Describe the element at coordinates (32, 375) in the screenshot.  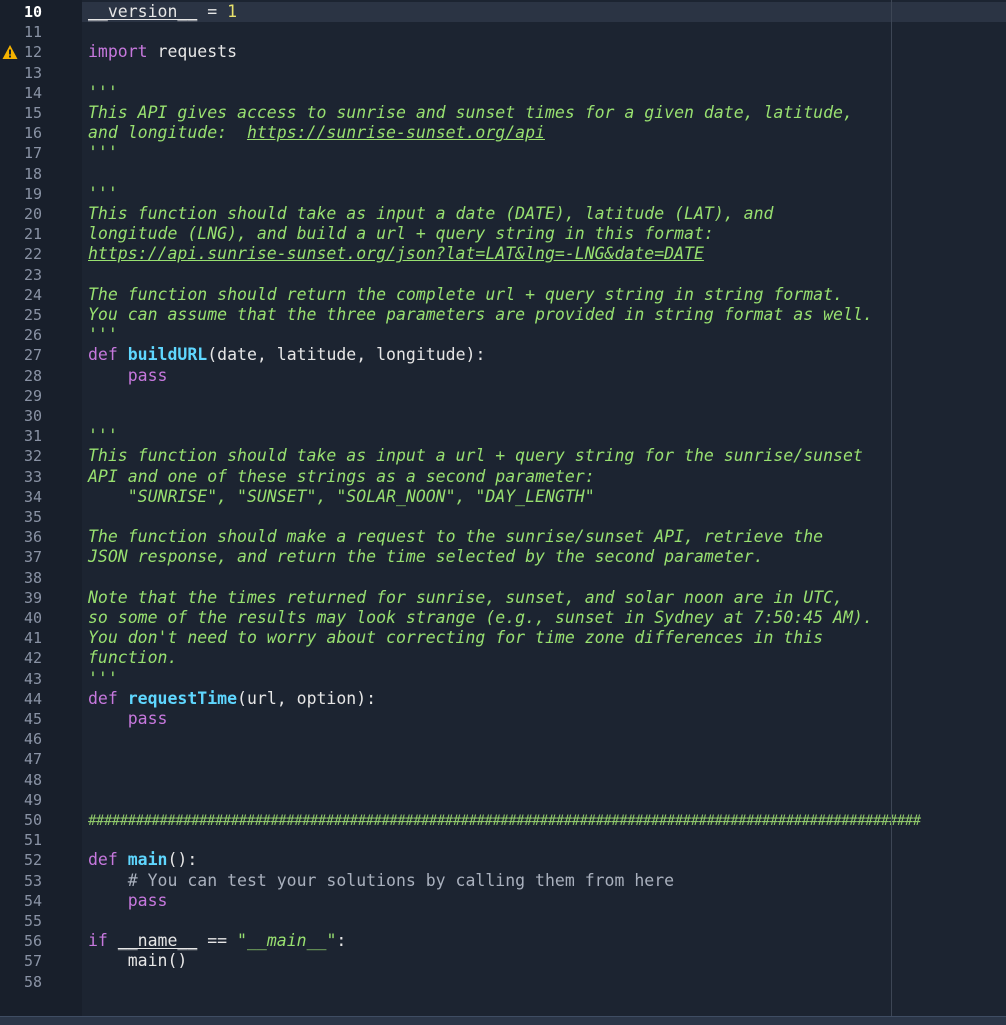
I see `line-number: 28` at that location.